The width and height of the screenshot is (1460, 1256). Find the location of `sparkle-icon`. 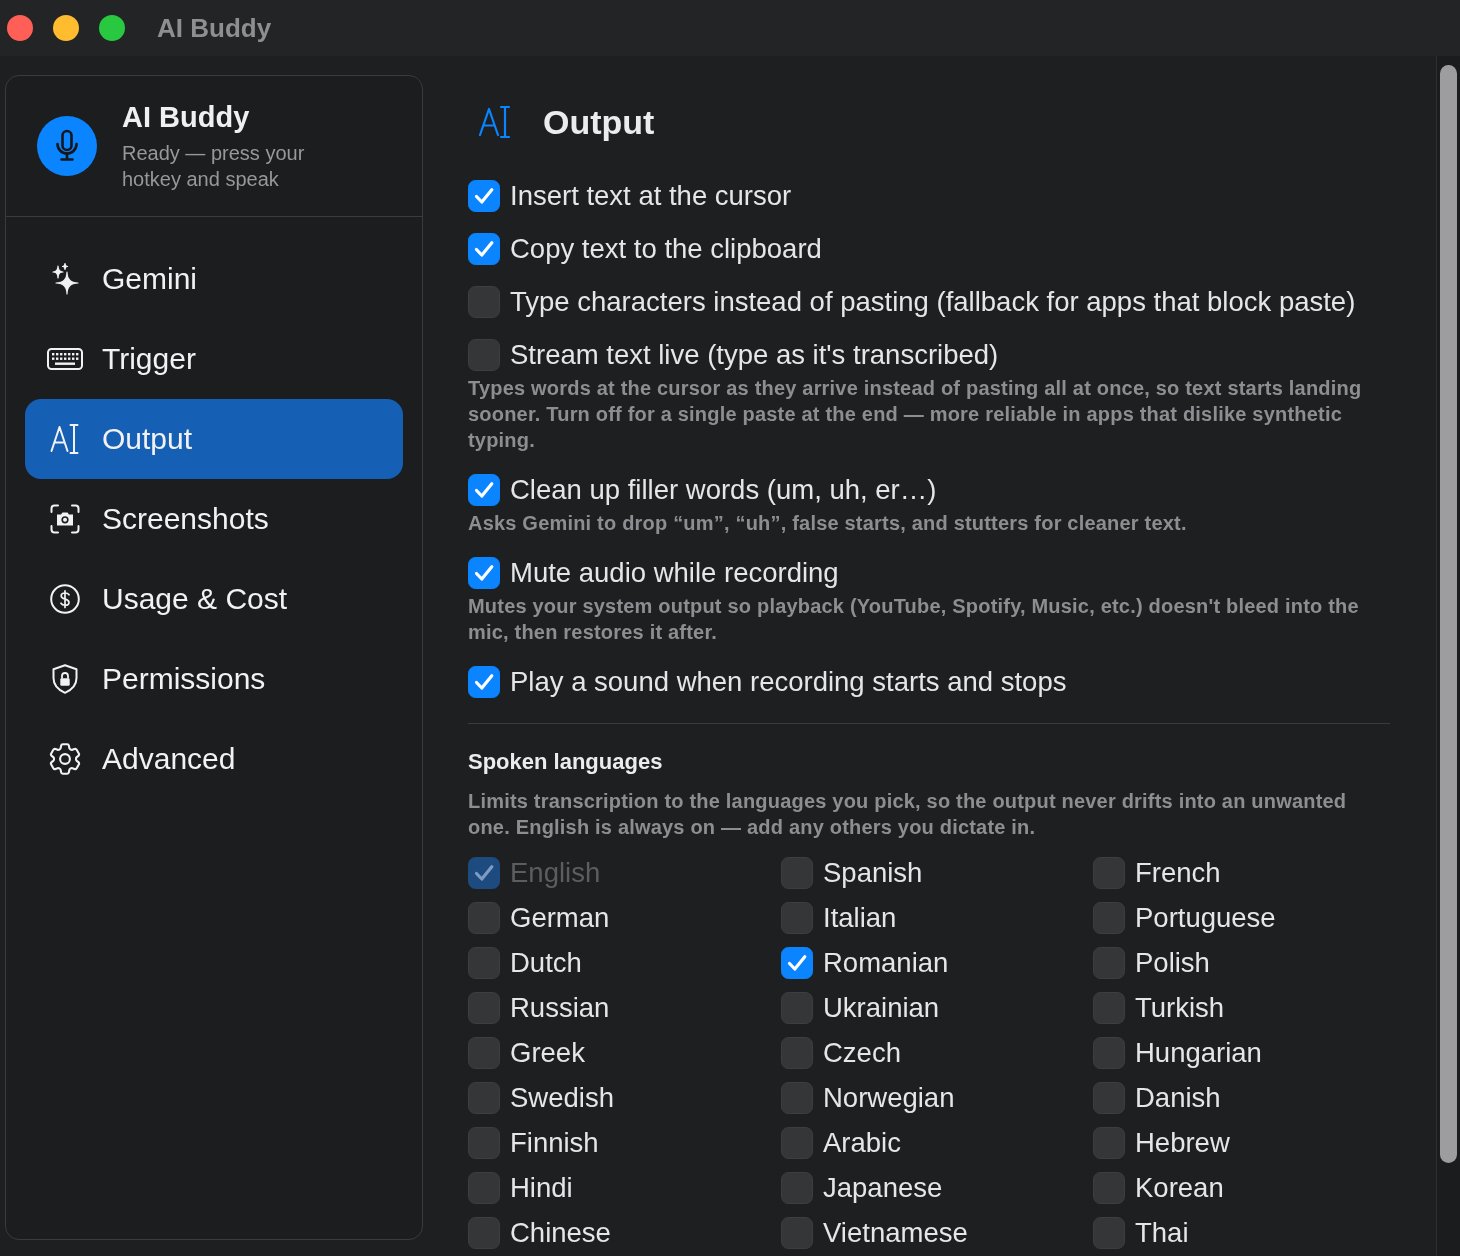

sparkle-icon is located at coordinates (65, 279).